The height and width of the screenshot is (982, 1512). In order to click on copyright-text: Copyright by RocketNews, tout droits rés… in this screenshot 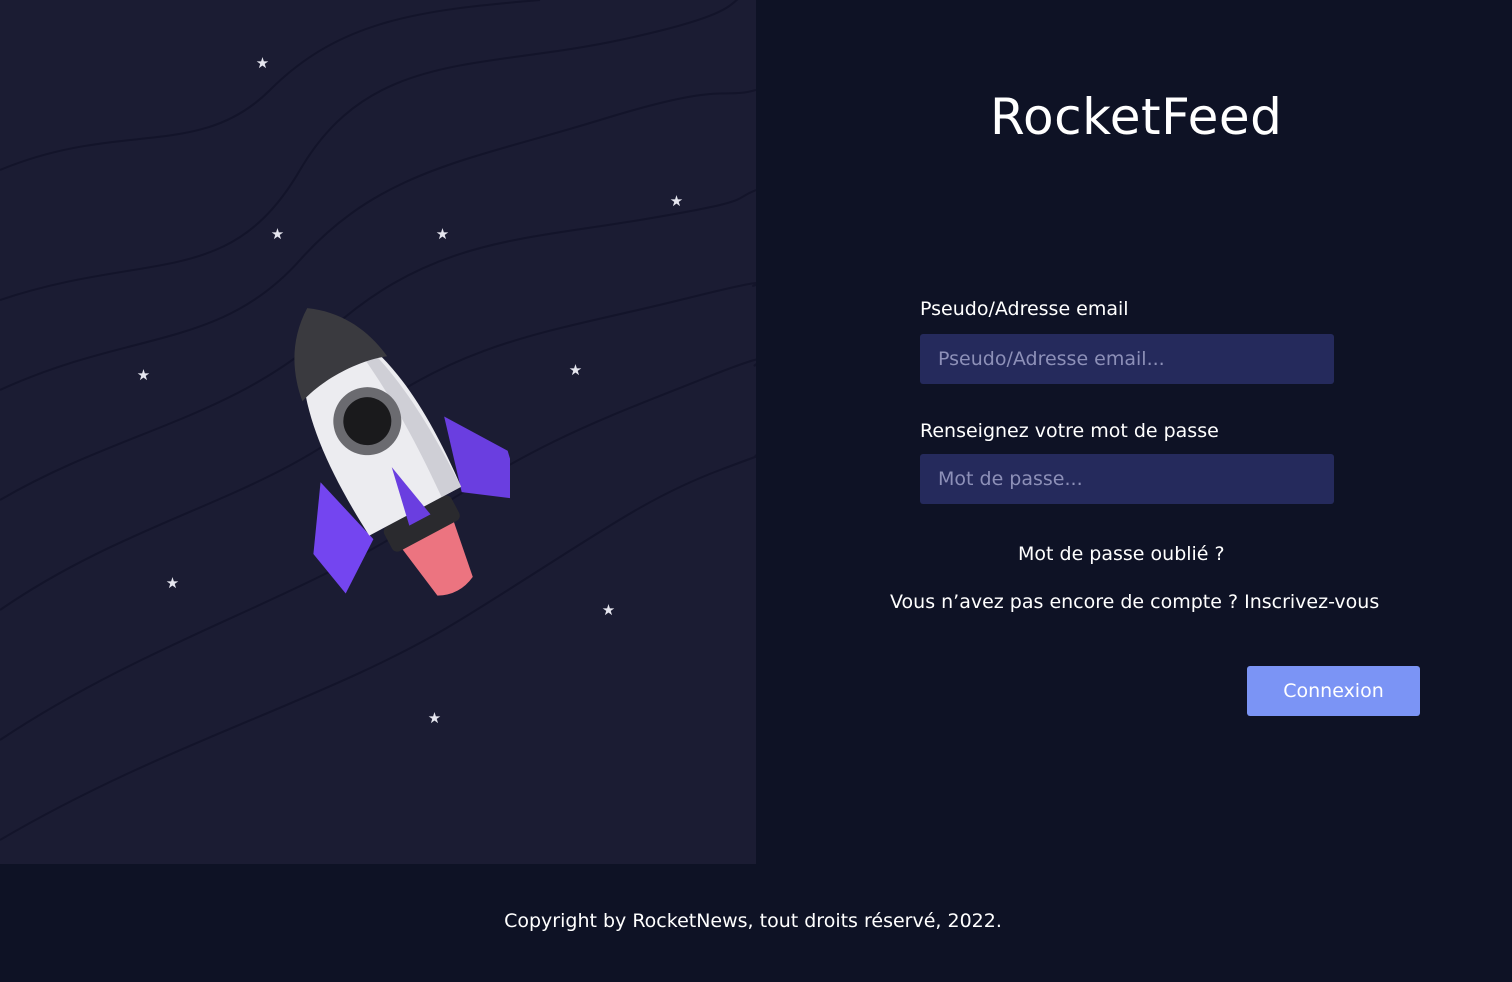, I will do `click(753, 921)`.